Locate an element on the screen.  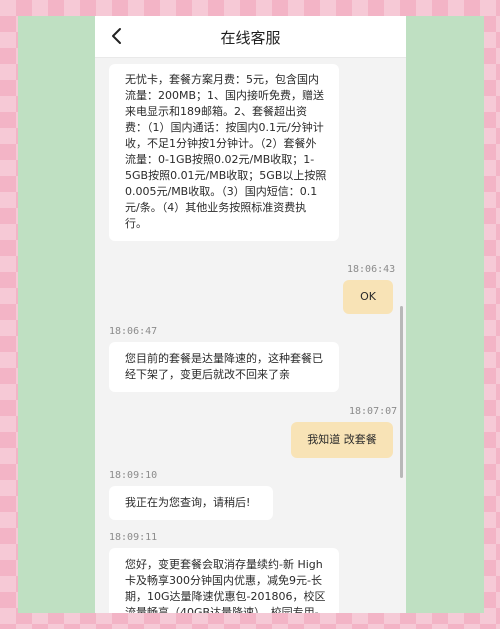
message-bubble-plan-warning: 您目前的套餐是达量降速的，这种套餐已经下架了，变更后就改不回来了亲 is located at coordinates (224, 367).